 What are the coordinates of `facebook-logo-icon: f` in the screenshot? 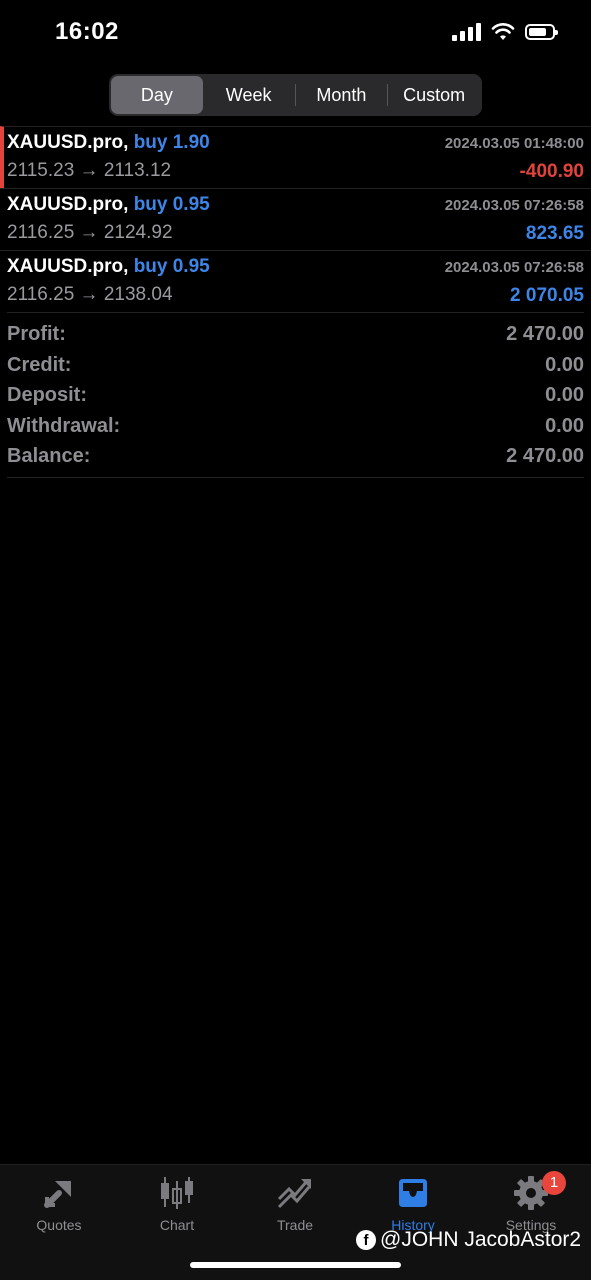 It's located at (366, 1240).